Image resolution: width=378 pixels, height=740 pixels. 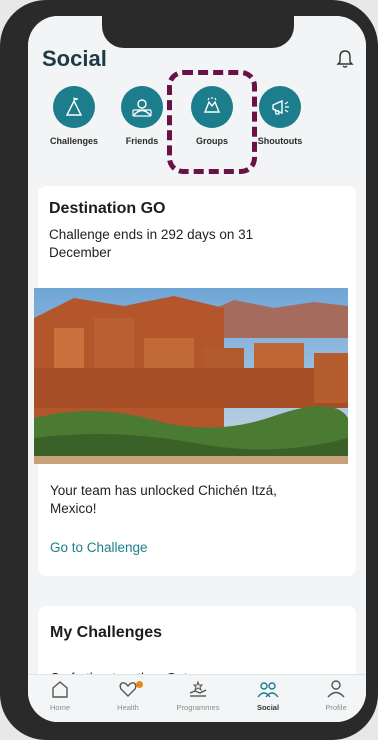 I want to click on social-tabs: Challenges Friends Groups Shoutouts, so click(x=197, y=125).